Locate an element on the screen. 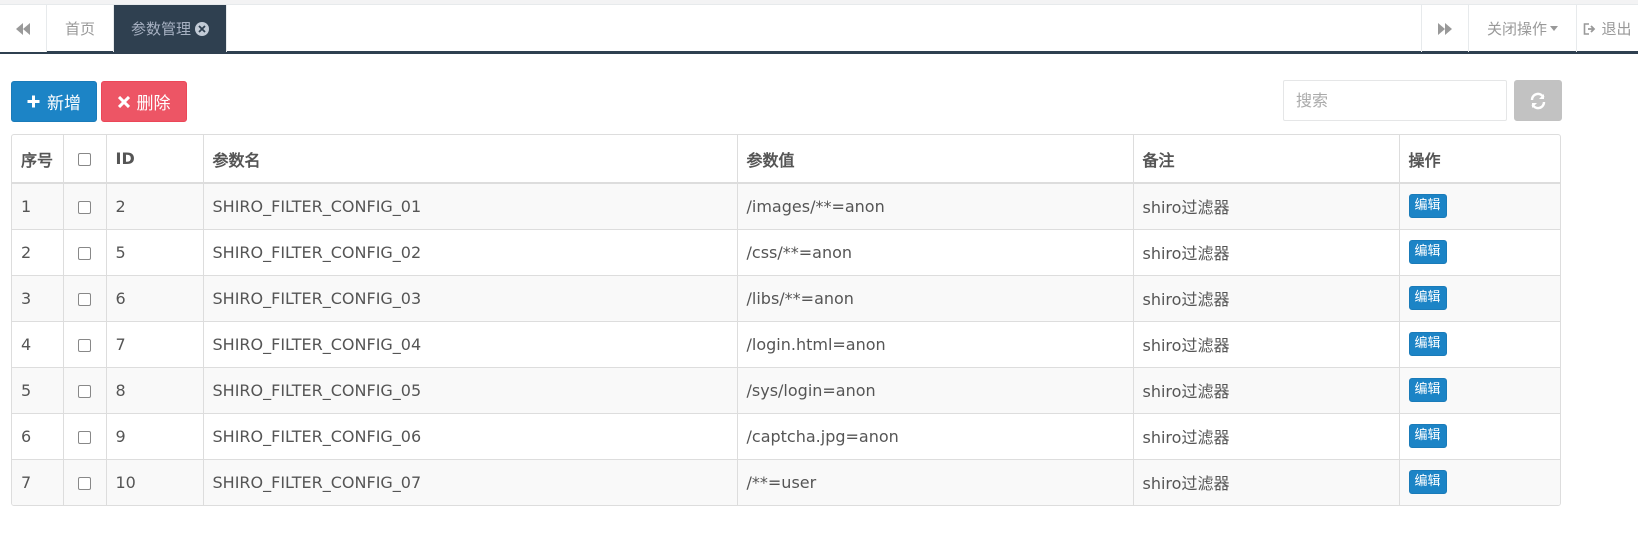 The height and width of the screenshot is (537, 1638). select-all-checkbox is located at coordinates (84, 159).